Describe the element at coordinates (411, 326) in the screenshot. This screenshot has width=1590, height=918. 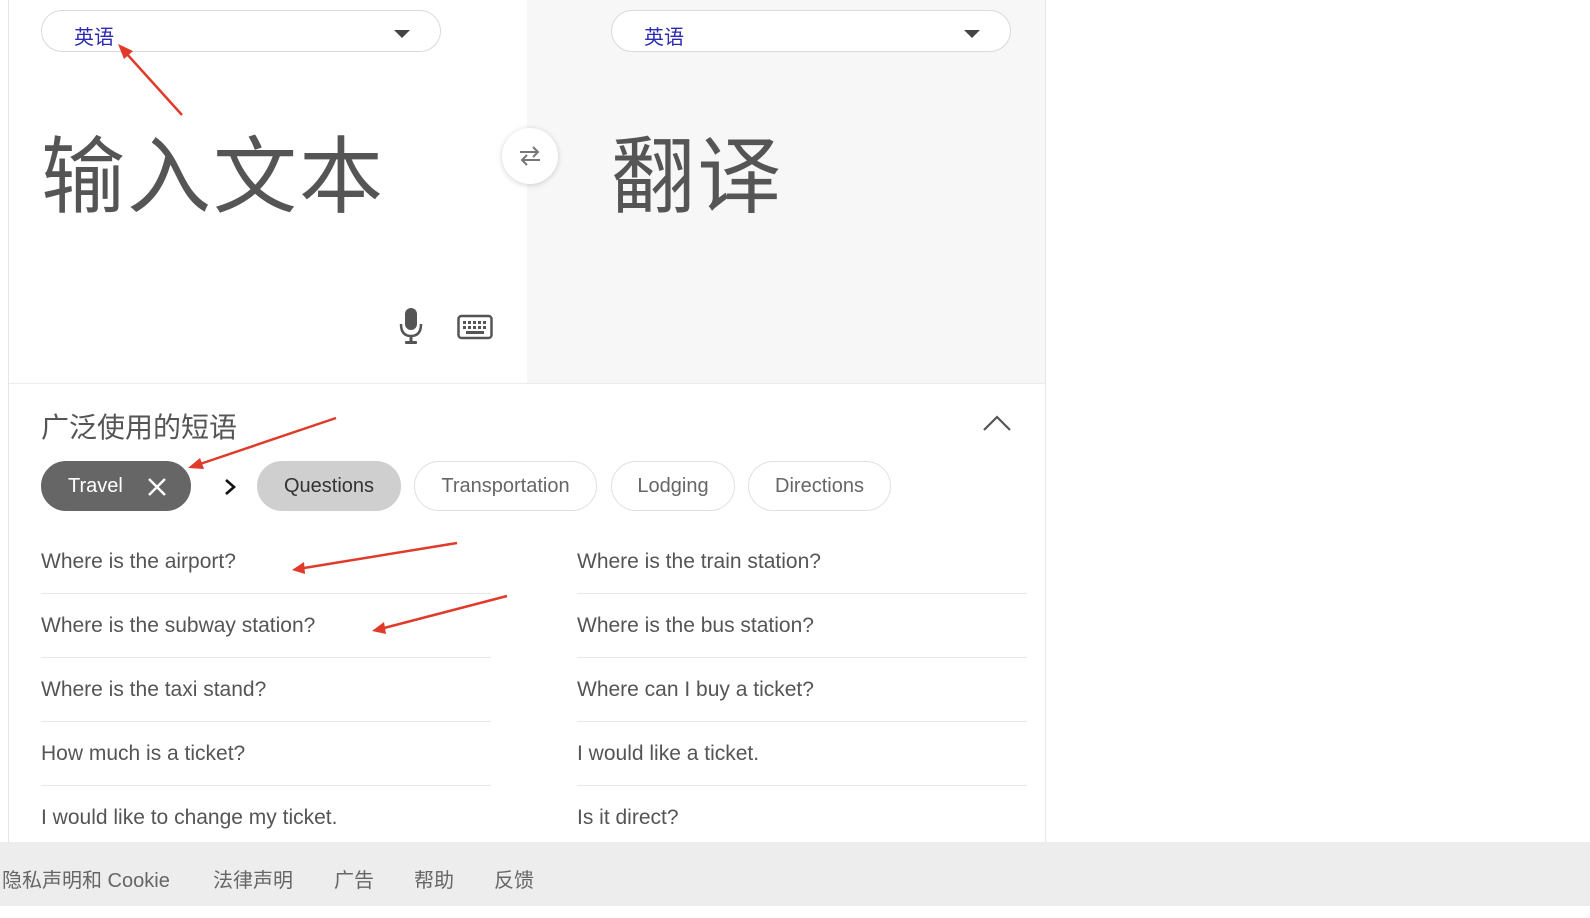
I see `microphone-icon` at that location.